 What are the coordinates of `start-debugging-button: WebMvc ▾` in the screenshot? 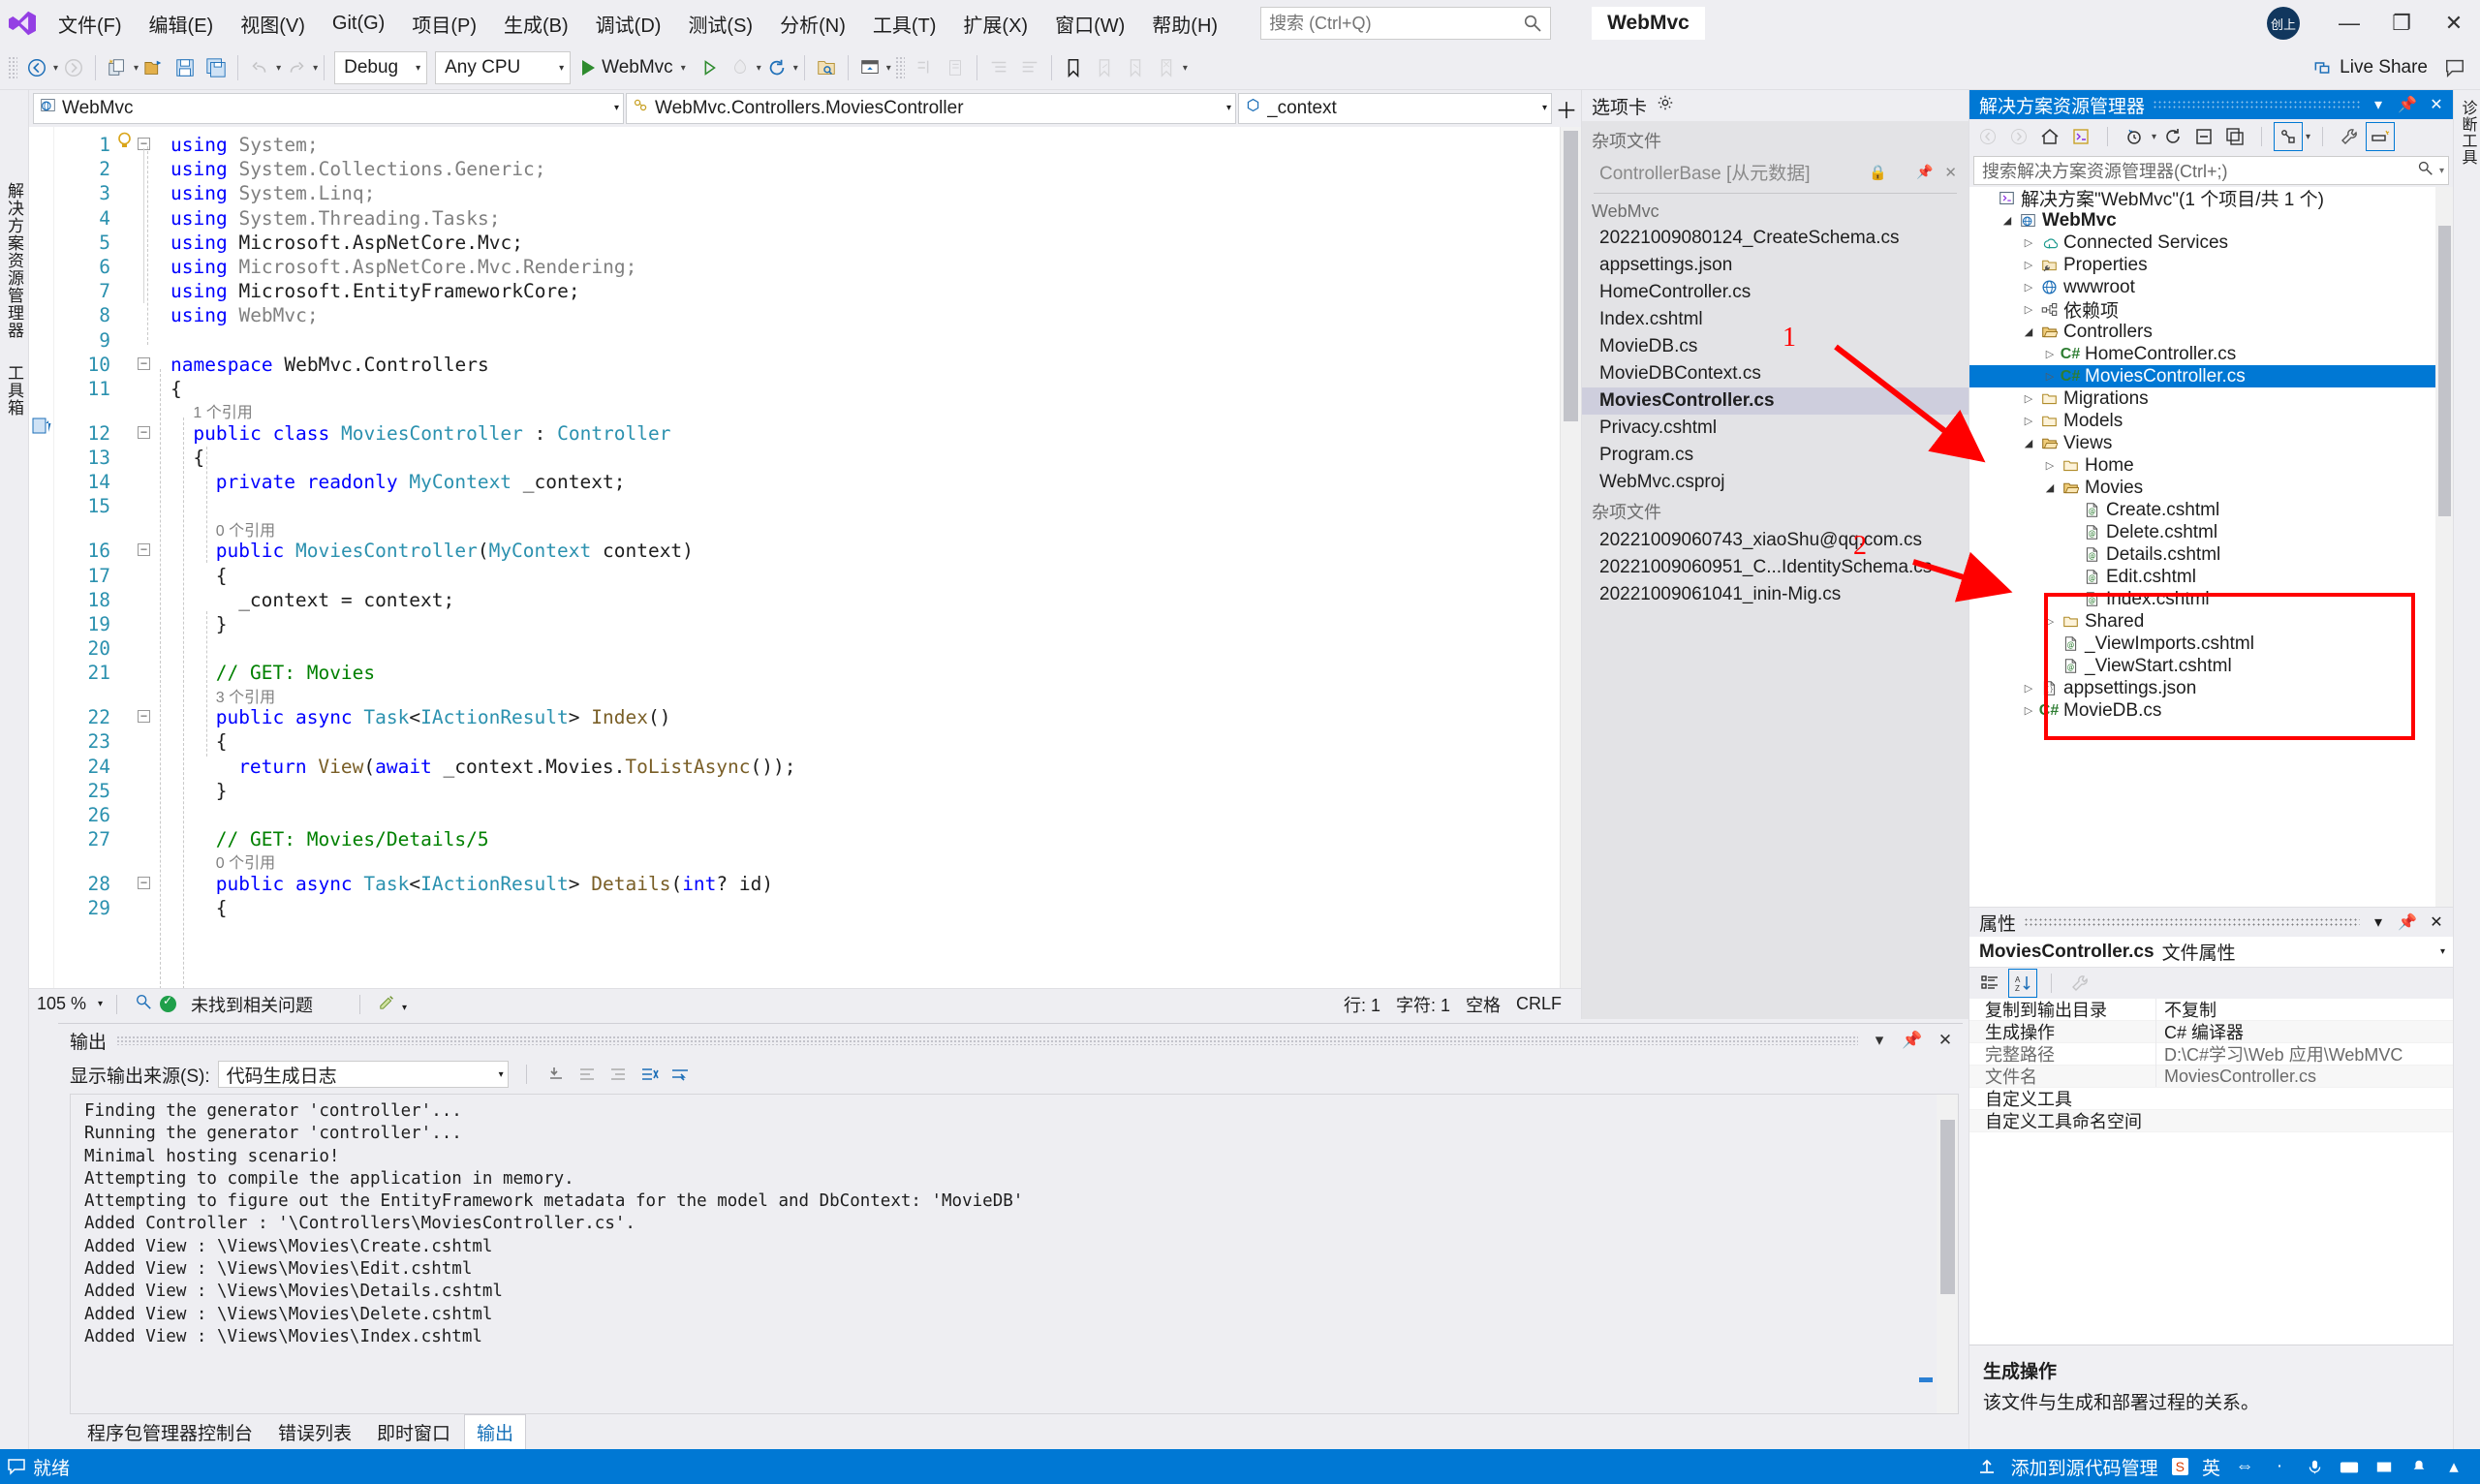 It's located at (634, 67).